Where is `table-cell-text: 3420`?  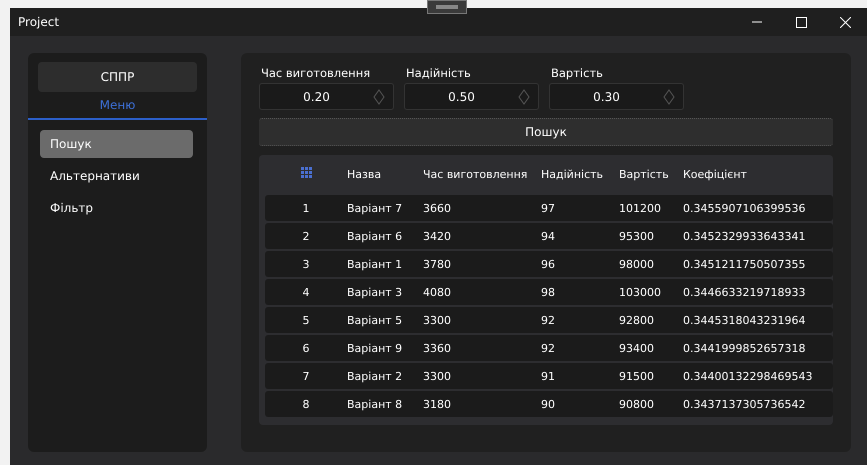
table-cell-text: 3420 is located at coordinates (437, 236).